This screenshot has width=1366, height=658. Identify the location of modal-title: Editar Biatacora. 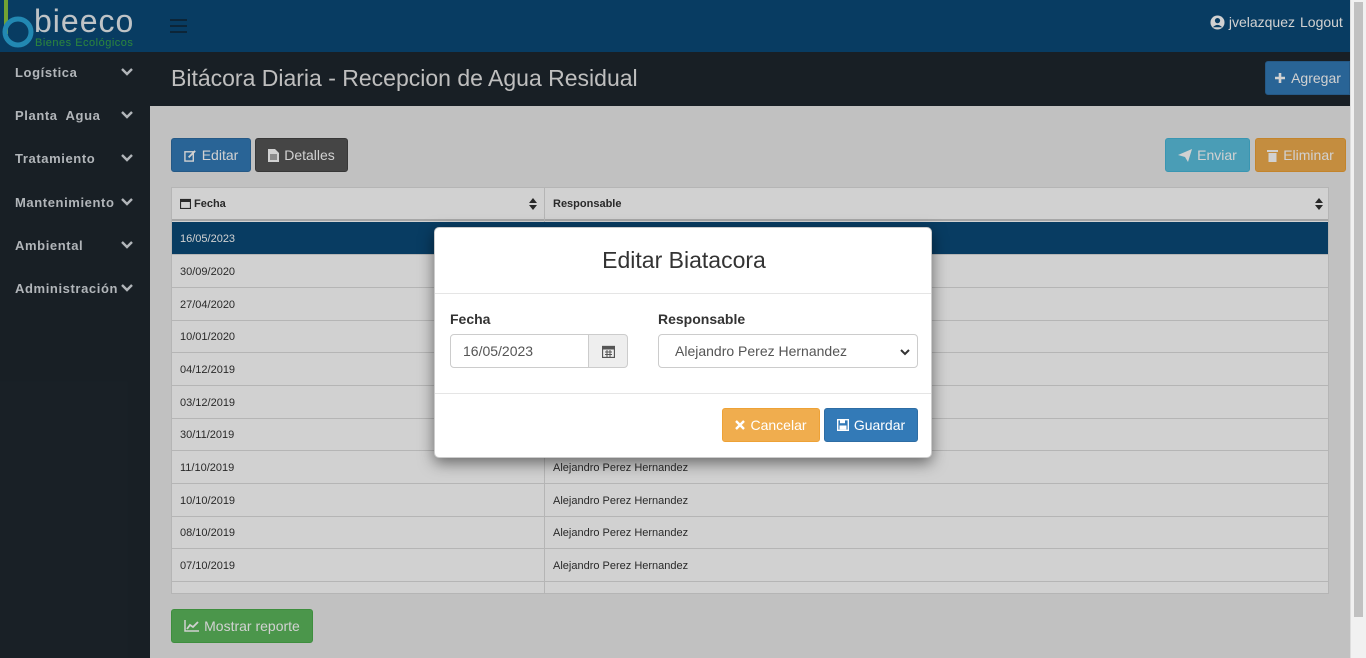
(684, 260).